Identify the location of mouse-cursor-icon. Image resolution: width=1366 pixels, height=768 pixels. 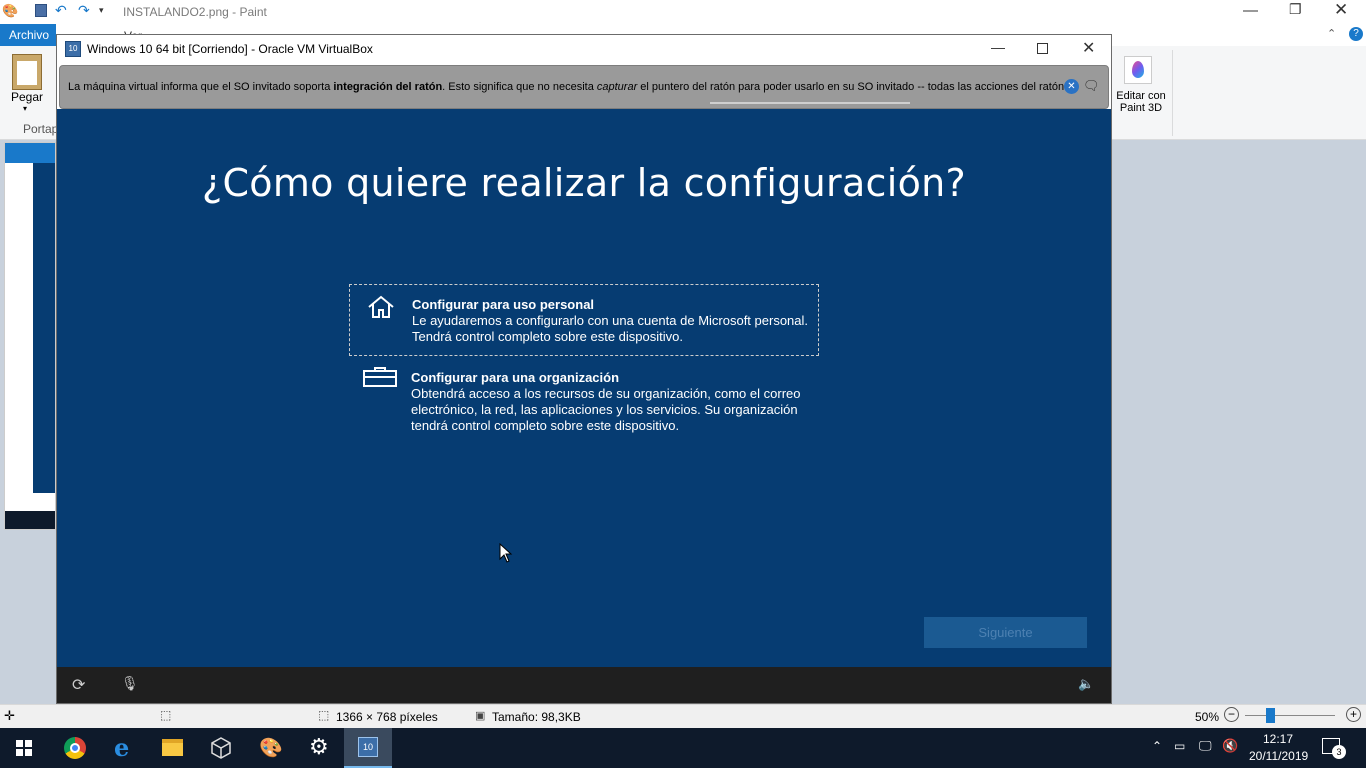
(506, 553).